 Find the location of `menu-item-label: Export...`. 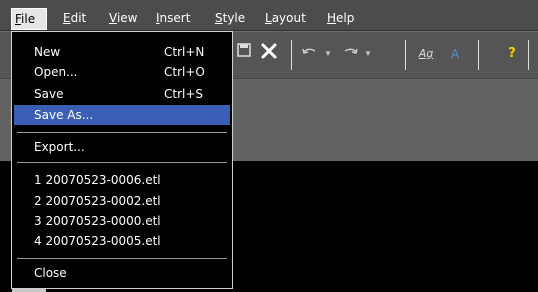

menu-item-label: Export... is located at coordinates (59, 147).